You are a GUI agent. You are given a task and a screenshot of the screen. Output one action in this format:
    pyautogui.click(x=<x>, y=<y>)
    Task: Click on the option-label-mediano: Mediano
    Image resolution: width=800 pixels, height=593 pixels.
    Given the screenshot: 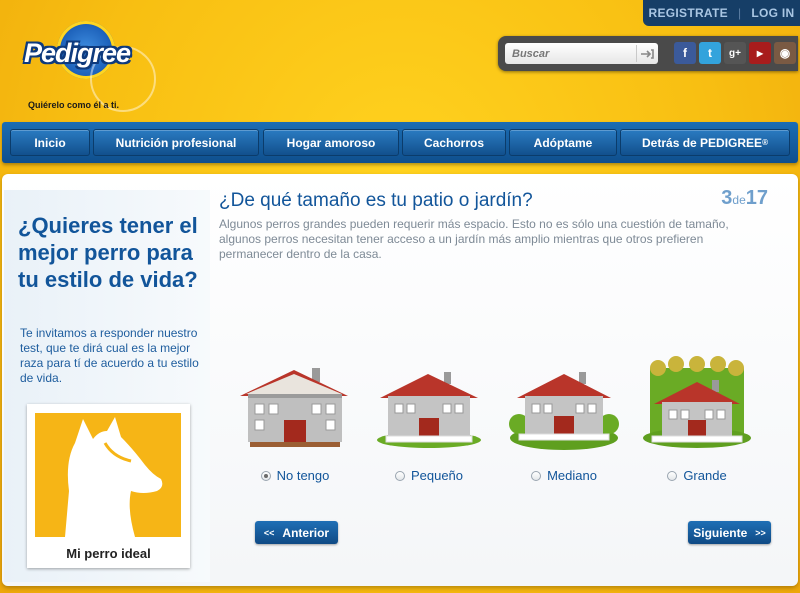 What is the action you would take?
    pyautogui.click(x=564, y=475)
    